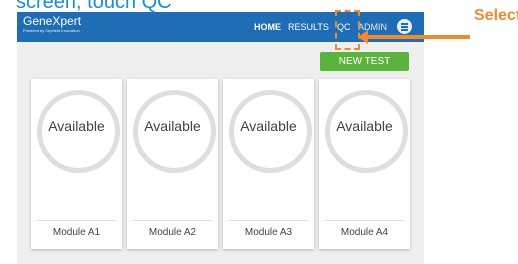 The width and height of the screenshot is (518, 264). Describe the element at coordinates (172, 232) in the screenshot. I see `module-label: Module A2` at that location.